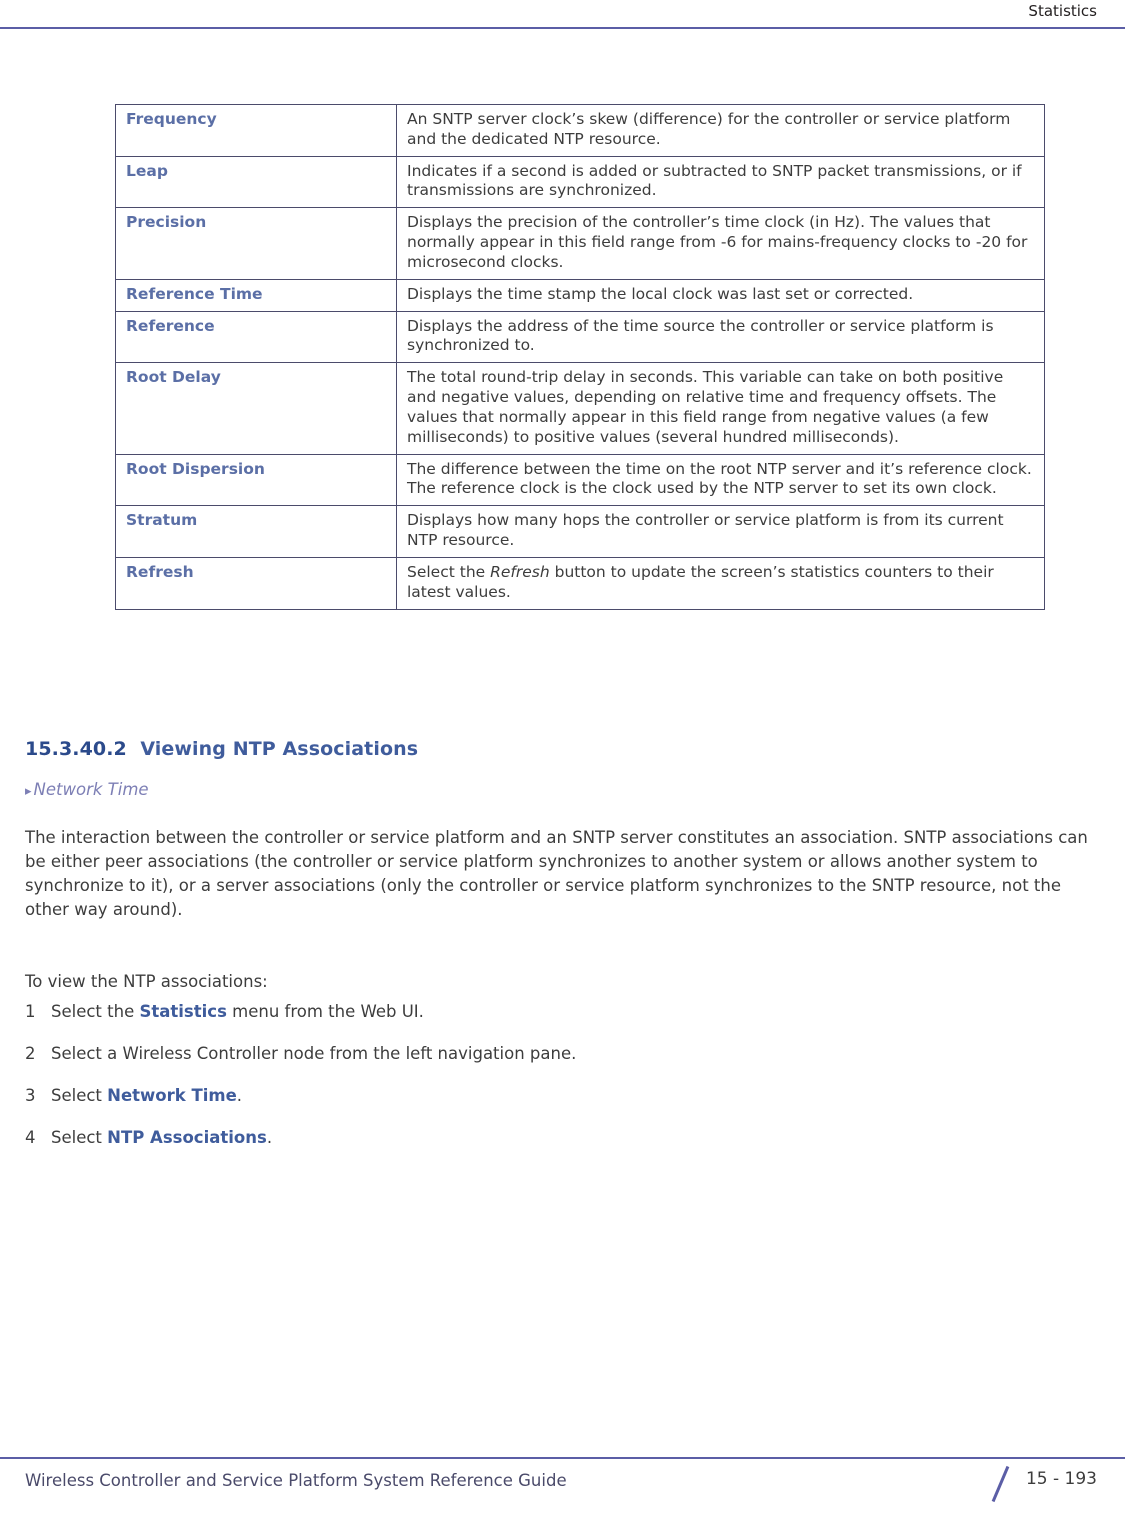 This screenshot has height=1517, width=1125. I want to click on section-heading: 15.3.40.2 Viewing NTP Associations, so click(221, 749).